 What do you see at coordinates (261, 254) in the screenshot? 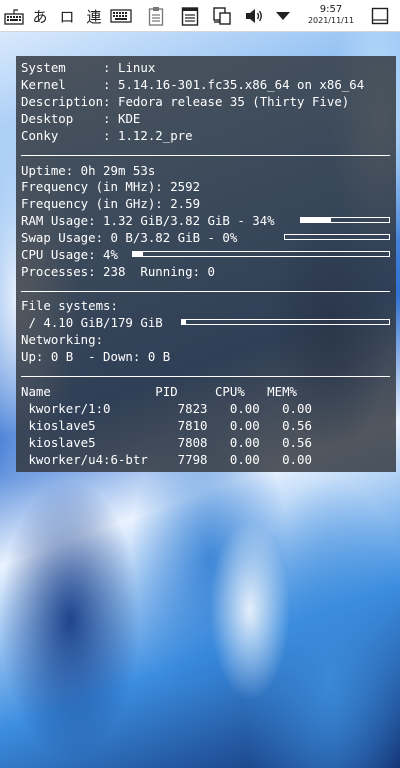
I see `cpu-usage-bar` at bounding box center [261, 254].